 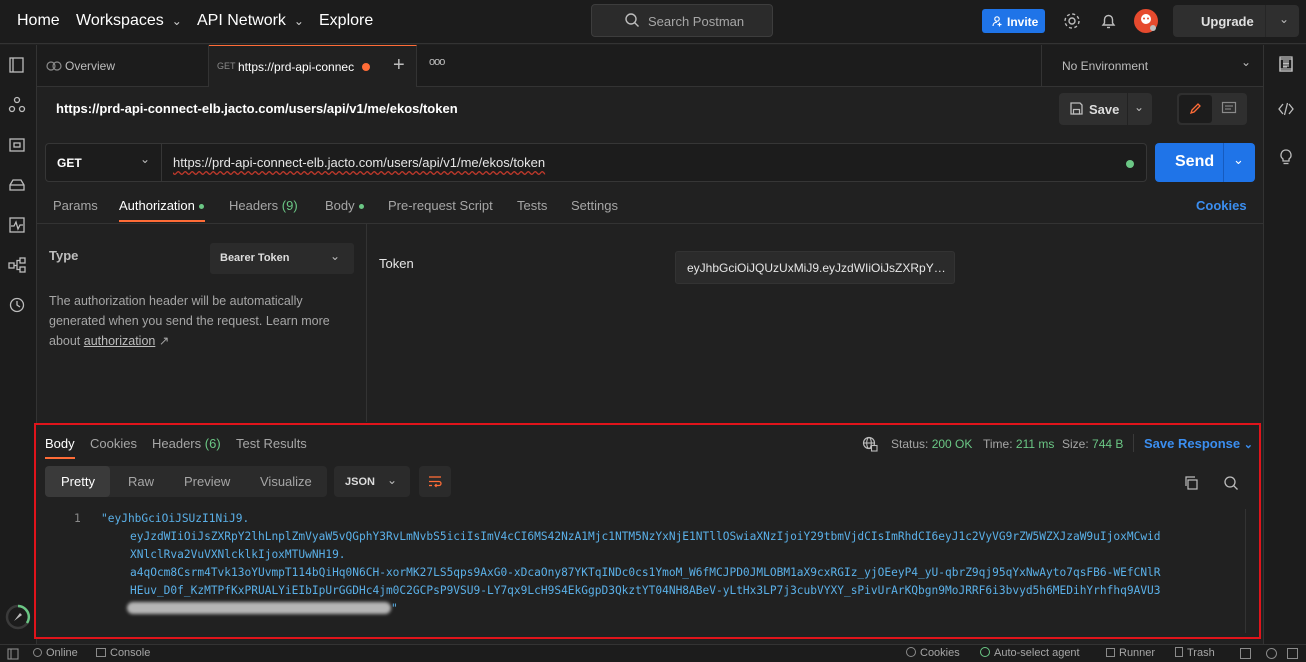 I want to click on rocket-progress-icon, so click(x=18, y=617).